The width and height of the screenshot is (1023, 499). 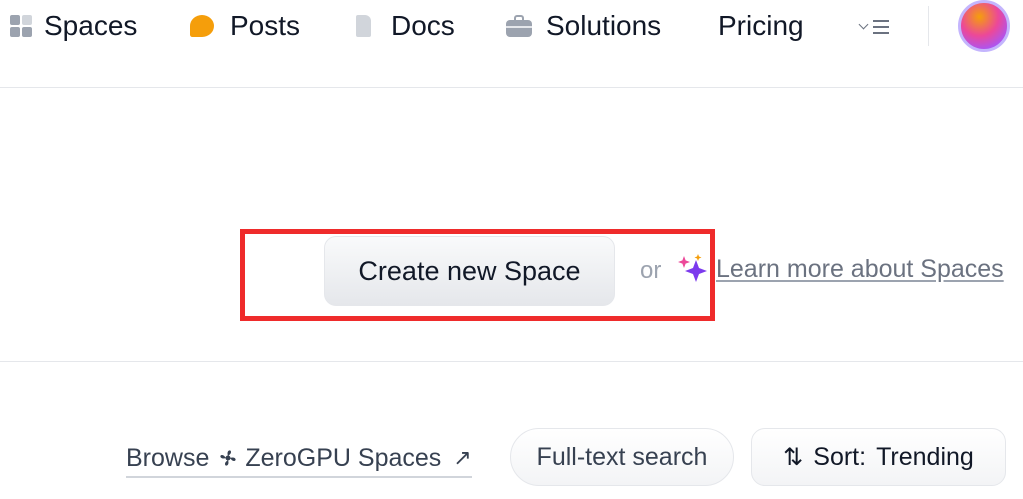 I want to click on nav-item-posts: Posts, so click(x=245, y=26).